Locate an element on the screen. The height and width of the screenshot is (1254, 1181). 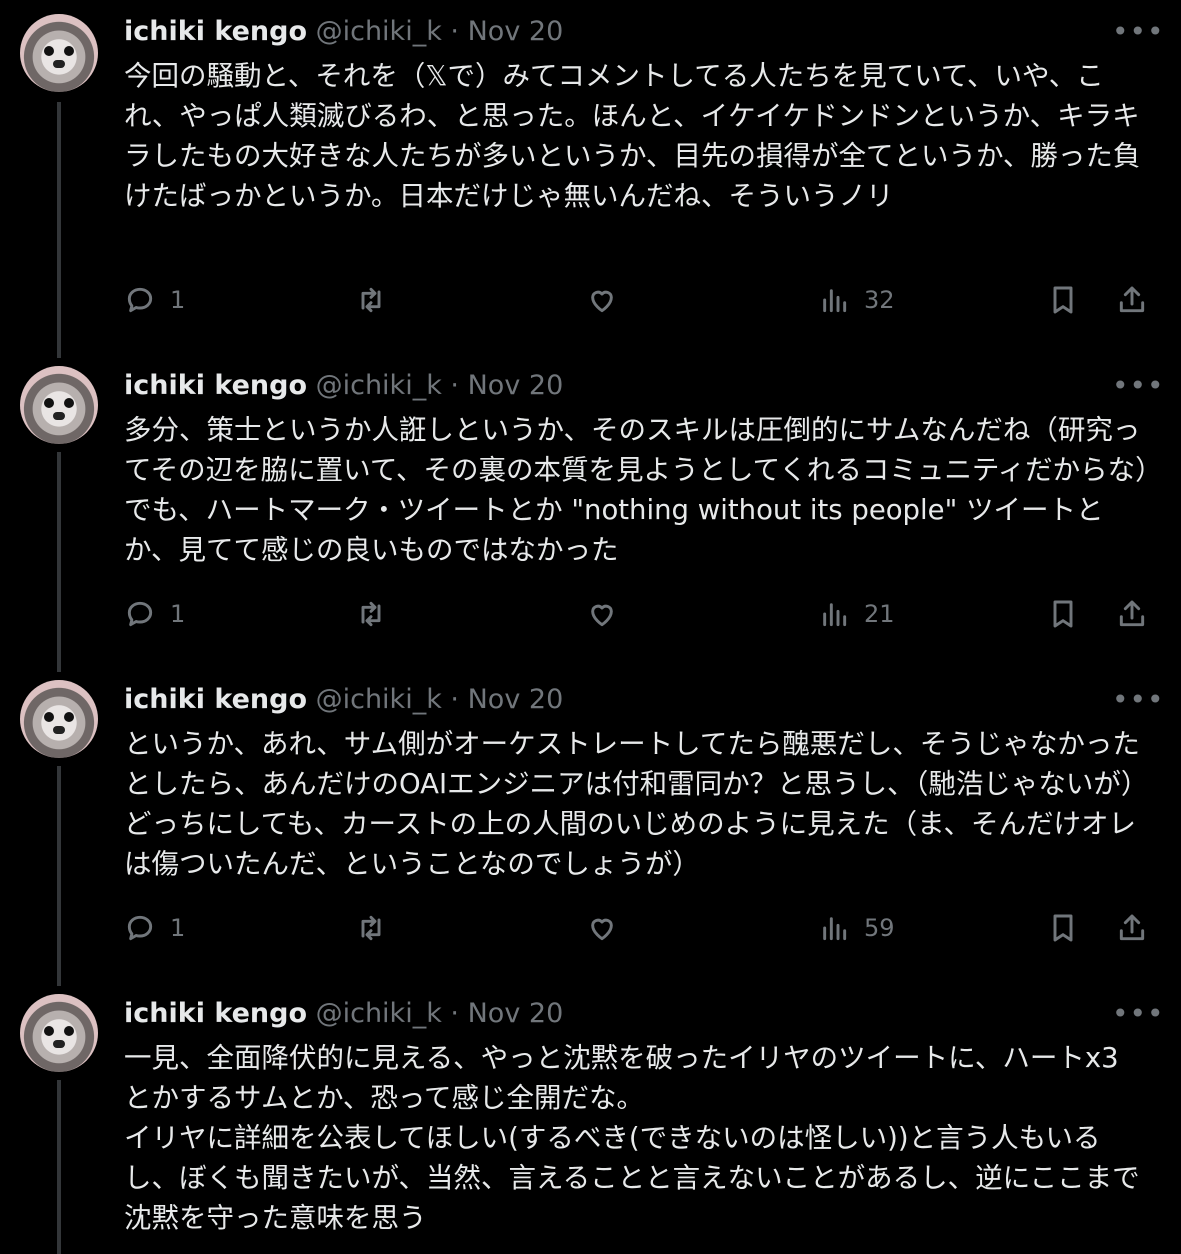
tweet-actions: 1 32 is located at coordinates (590, 300).